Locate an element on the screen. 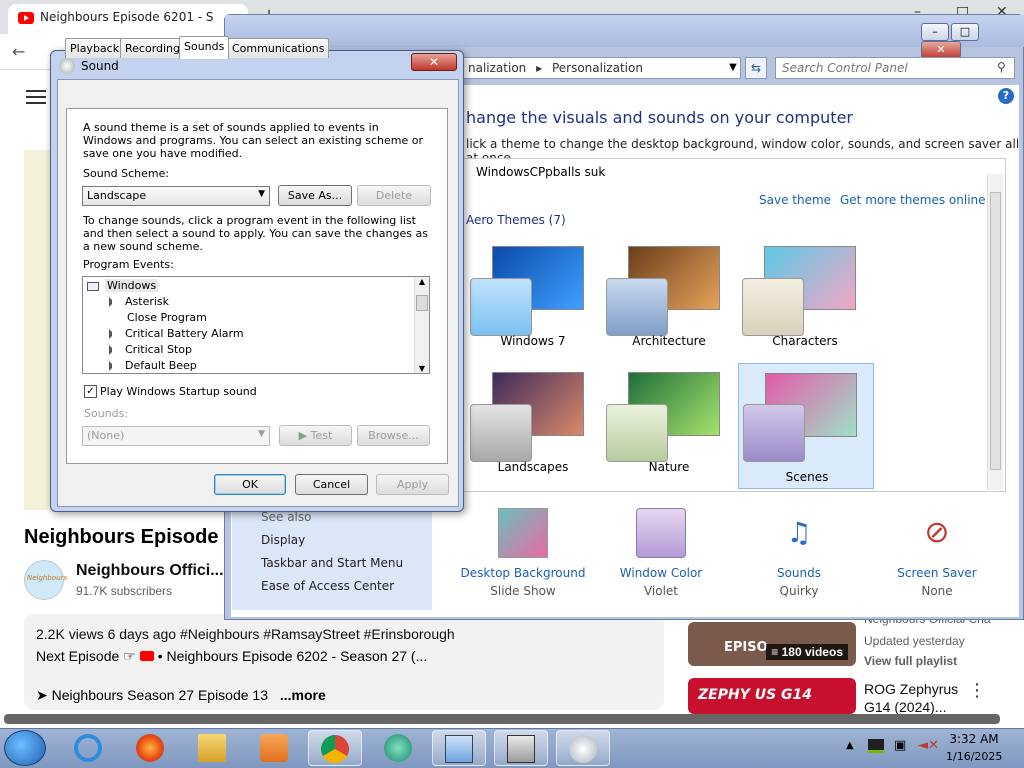 This screenshot has height=768, width=1024. themes-scrollbar is located at coordinates (995, 332).